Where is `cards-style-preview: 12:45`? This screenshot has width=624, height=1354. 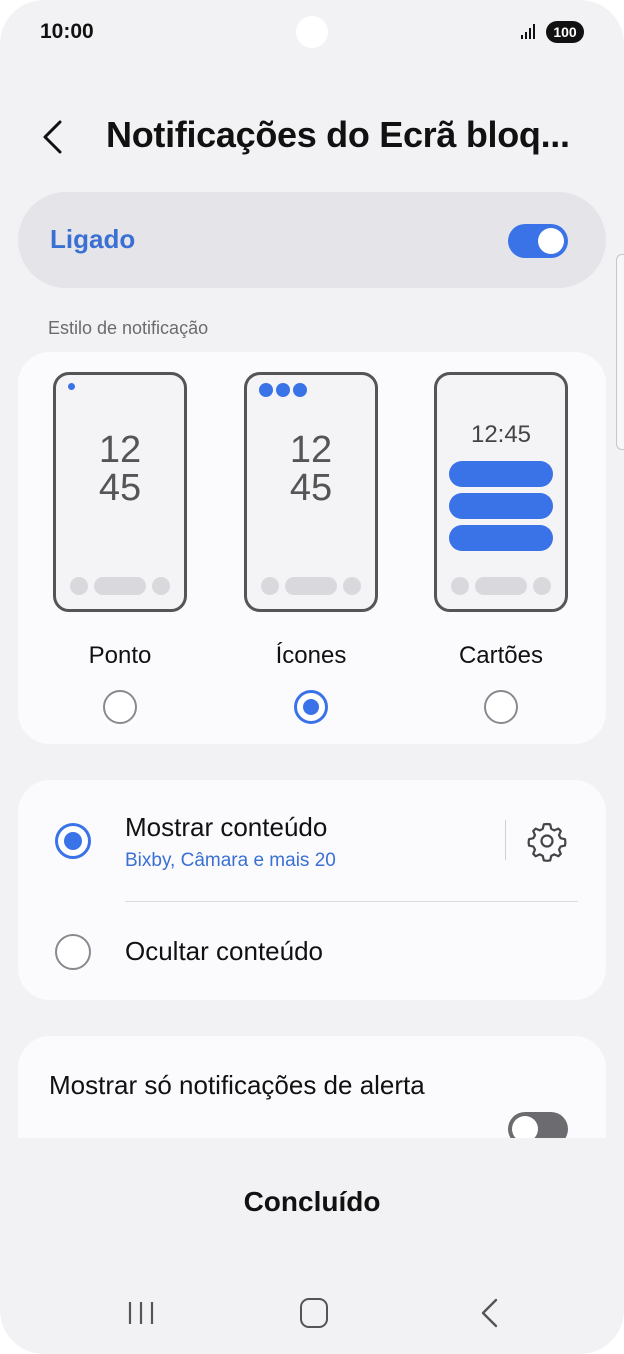 cards-style-preview: 12:45 is located at coordinates (501, 492).